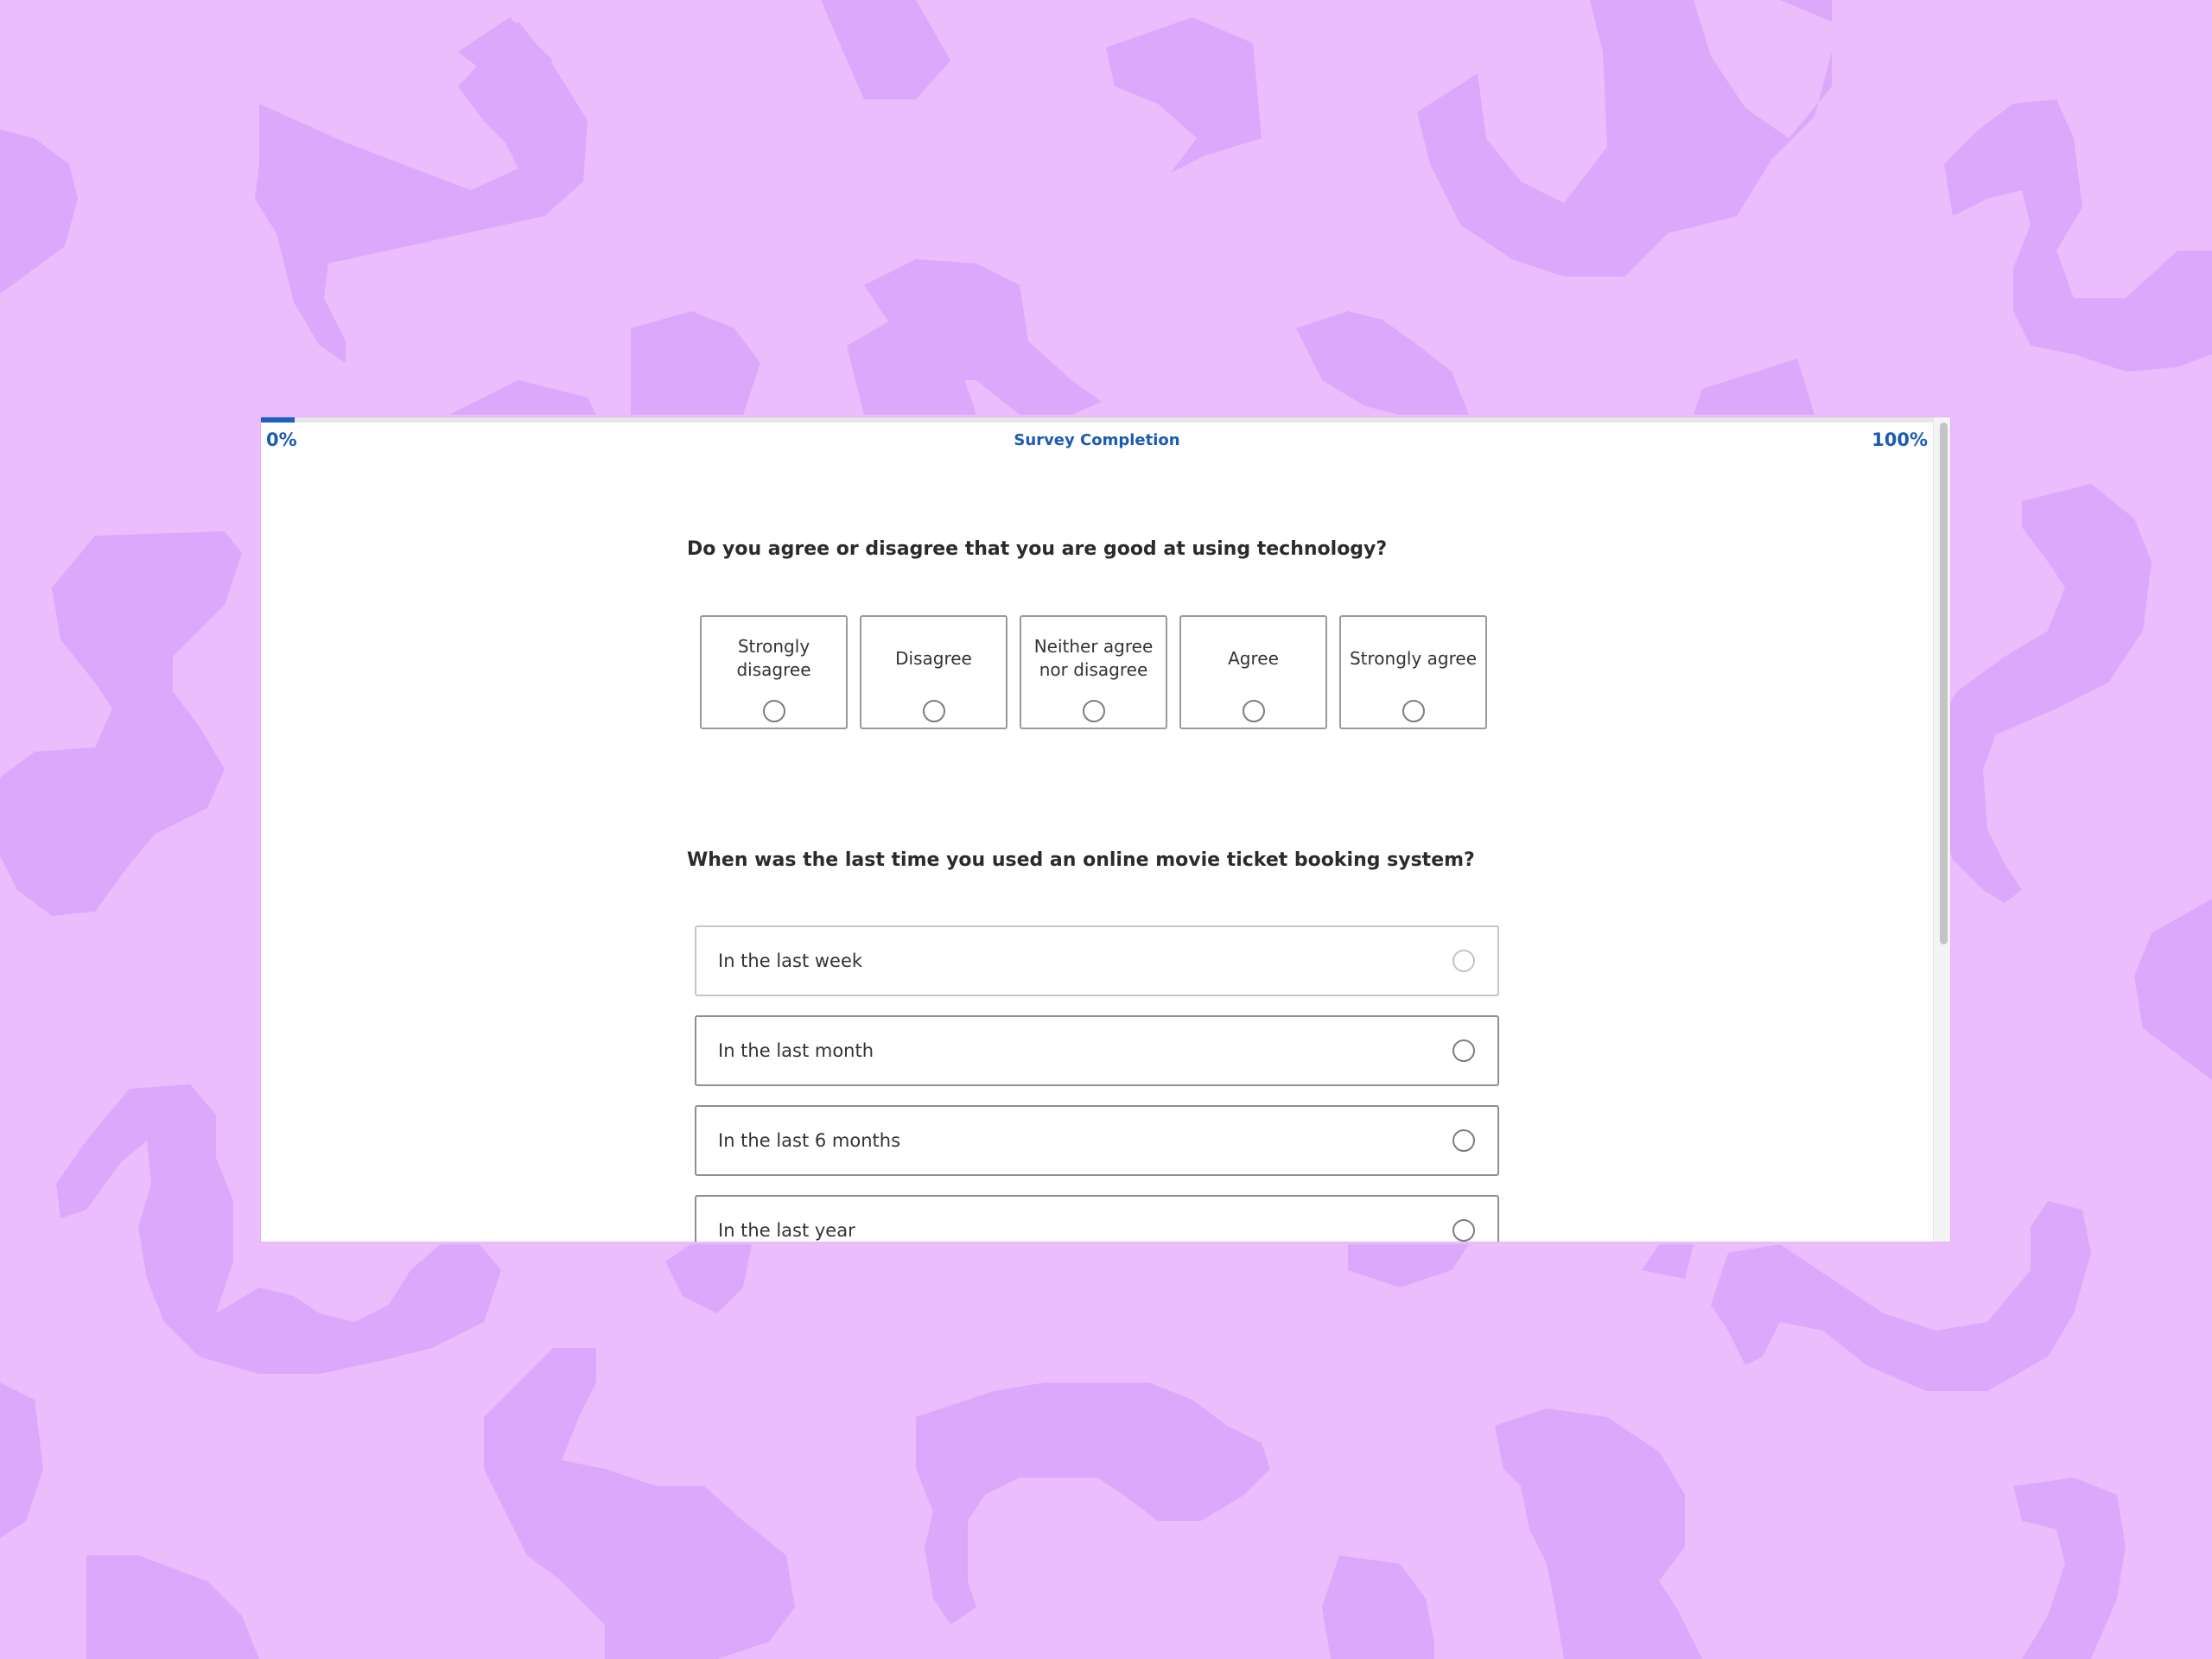  I want to click on option-disagree: Disagree, so click(933, 672).